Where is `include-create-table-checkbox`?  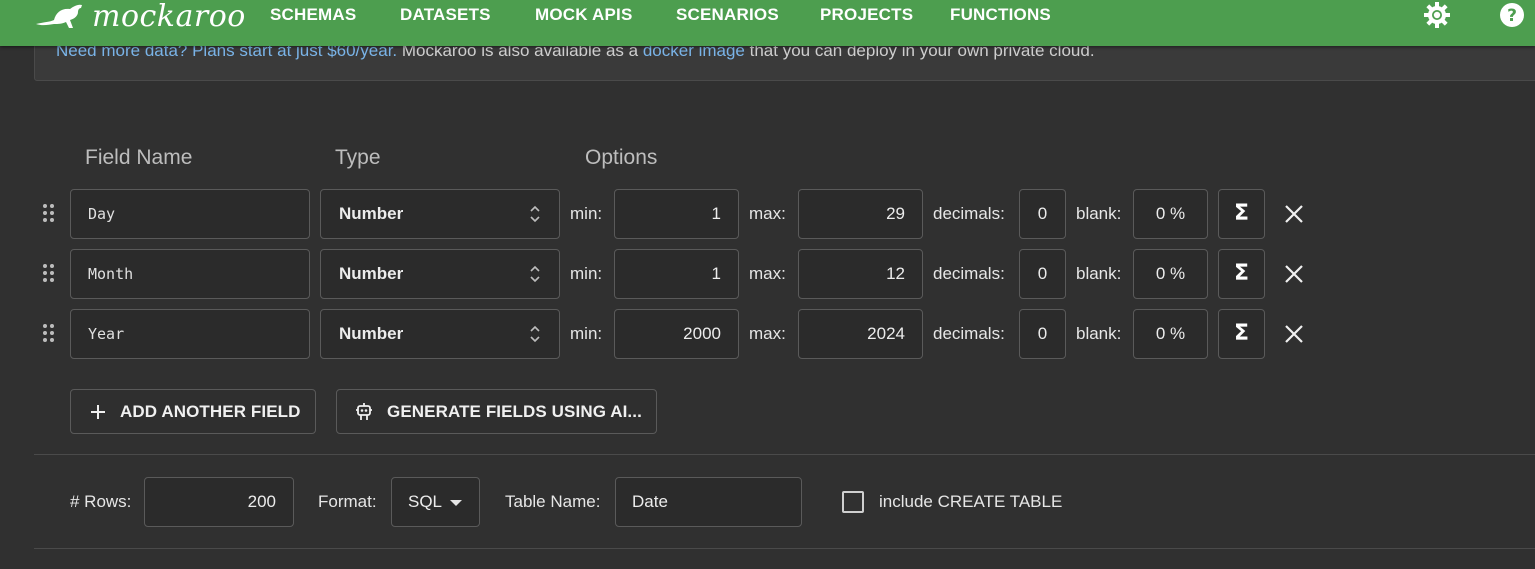 include-create-table-checkbox is located at coordinates (853, 502).